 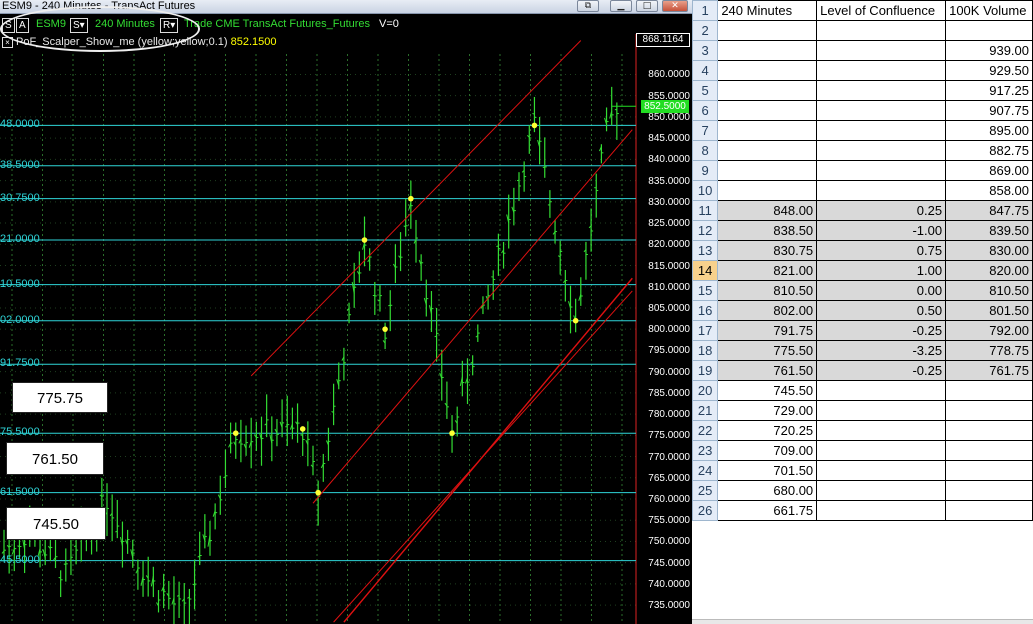 I want to click on cell-level-of-confluence: 0.50, so click(x=881, y=310).